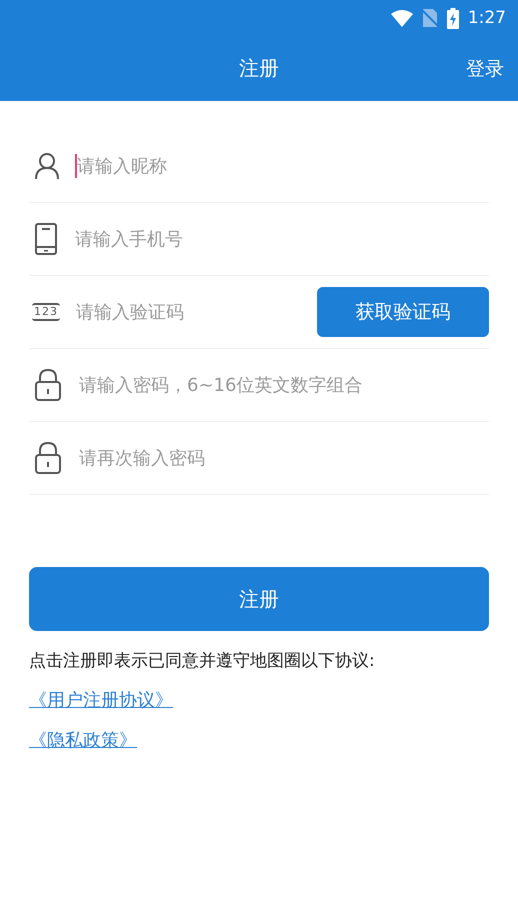 The height and width of the screenshot is (922, 518). Describe the element at coordinates (403, 312) in the screenshot. I see `get-code-button: 获取验证码` at that location.